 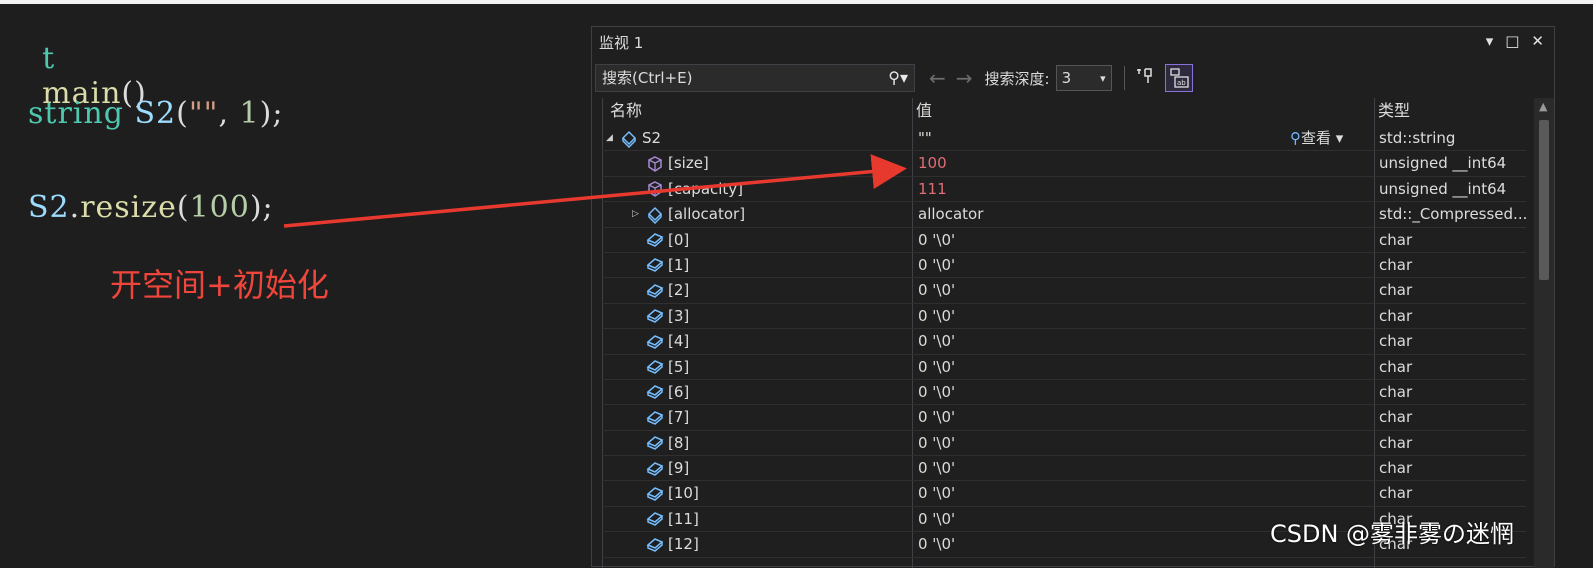 What do you see at coordinates (151, 207) in the screenshot?
I see `code-line-3: S2.resize(100);` at bounding box center [151, 207].